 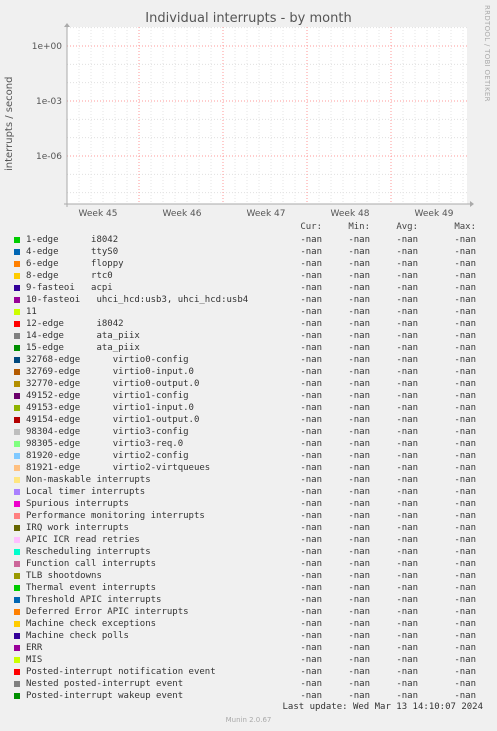 What do you see at coordinates (107, 456) in the screenshot?
I see `legend-label: 81920-edge virtio2-config` at bounding box center [107, 456].